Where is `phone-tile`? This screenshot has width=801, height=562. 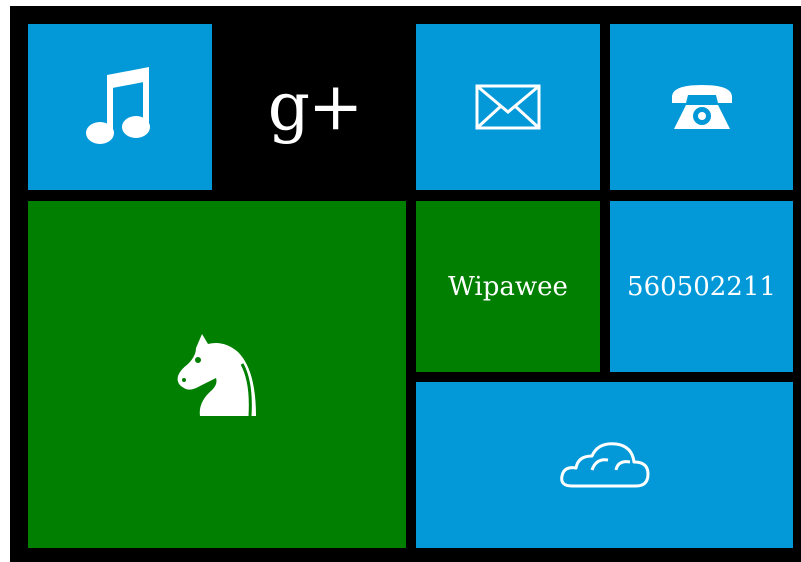
phone-tile is located at coordinates (701, 107).